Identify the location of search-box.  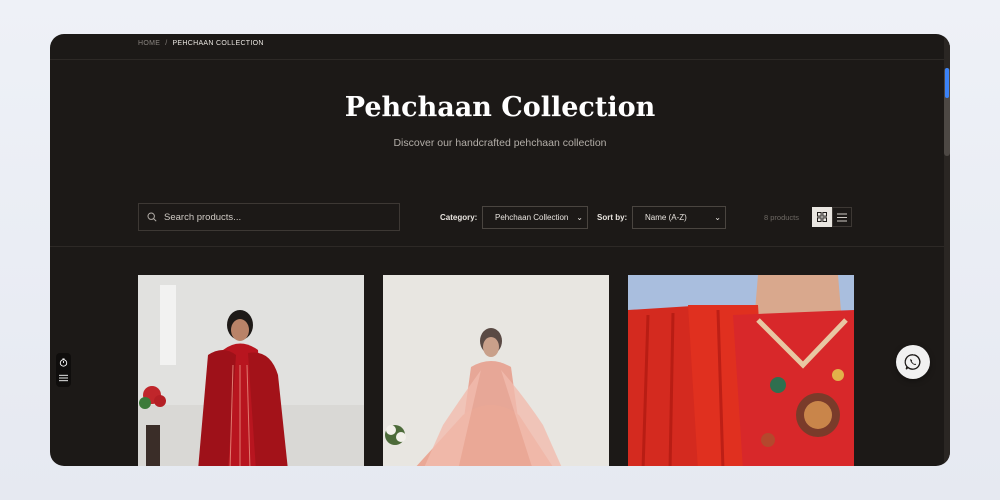
(269, 217).